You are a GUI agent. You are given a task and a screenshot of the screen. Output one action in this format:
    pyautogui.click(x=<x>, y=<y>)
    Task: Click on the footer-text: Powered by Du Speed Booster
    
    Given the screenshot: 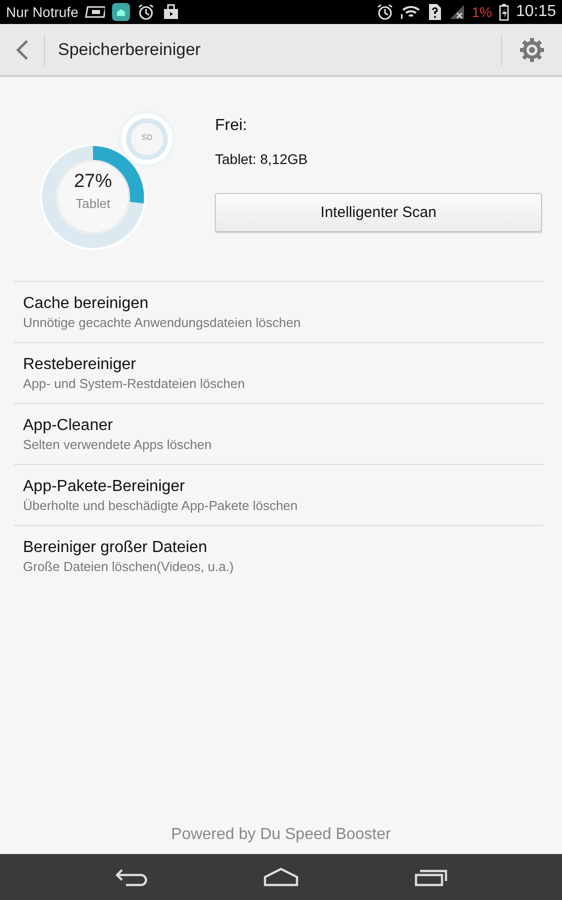 What is the action you would take?
    pyautogui.click(x=281, y=835)
    